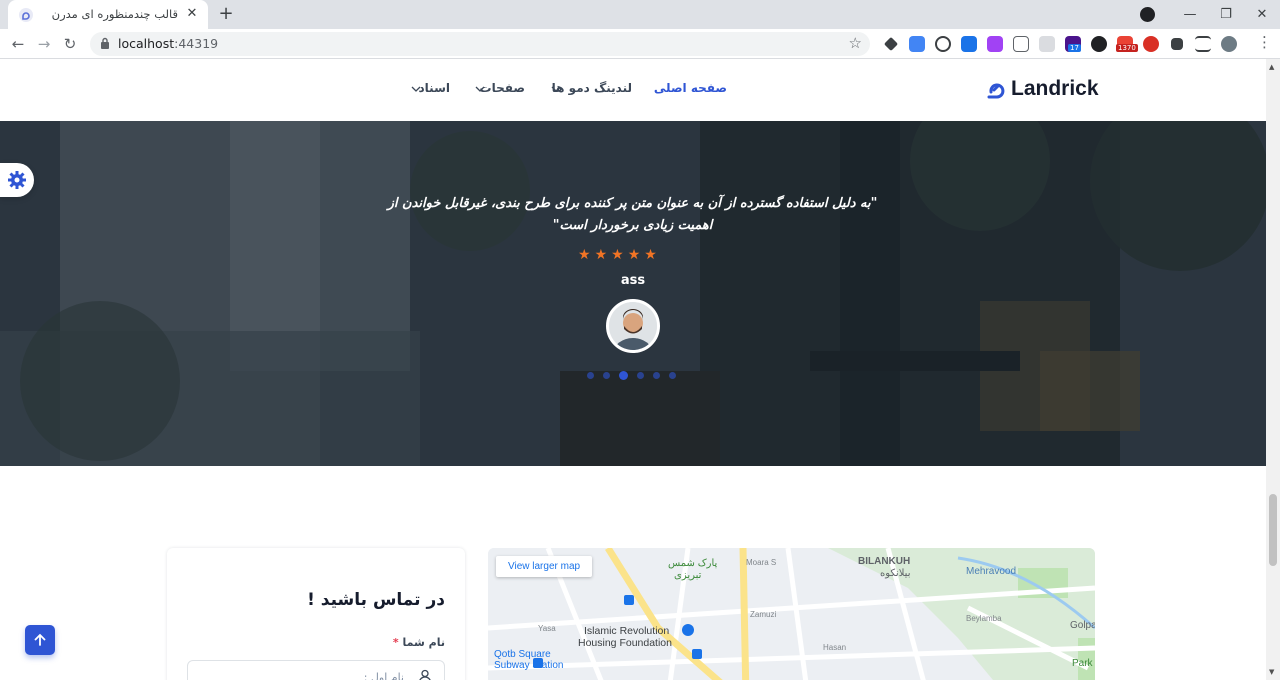 The image size is (1280, 680). What do you see at coordinates (1177, 44) in the screenshot?
I see `puzzle-extensions-icon` at bounding box center [1177, 44].